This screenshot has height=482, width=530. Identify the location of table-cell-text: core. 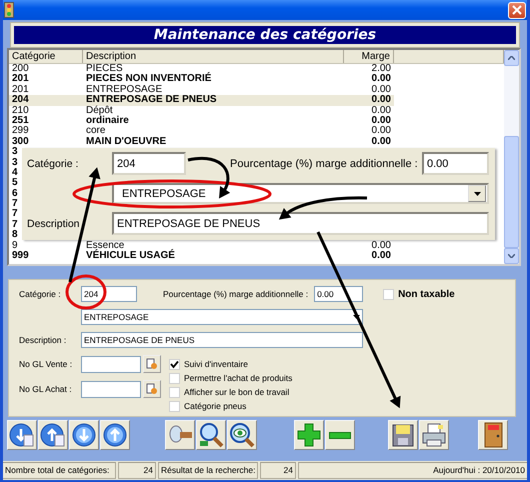
(95, 131).